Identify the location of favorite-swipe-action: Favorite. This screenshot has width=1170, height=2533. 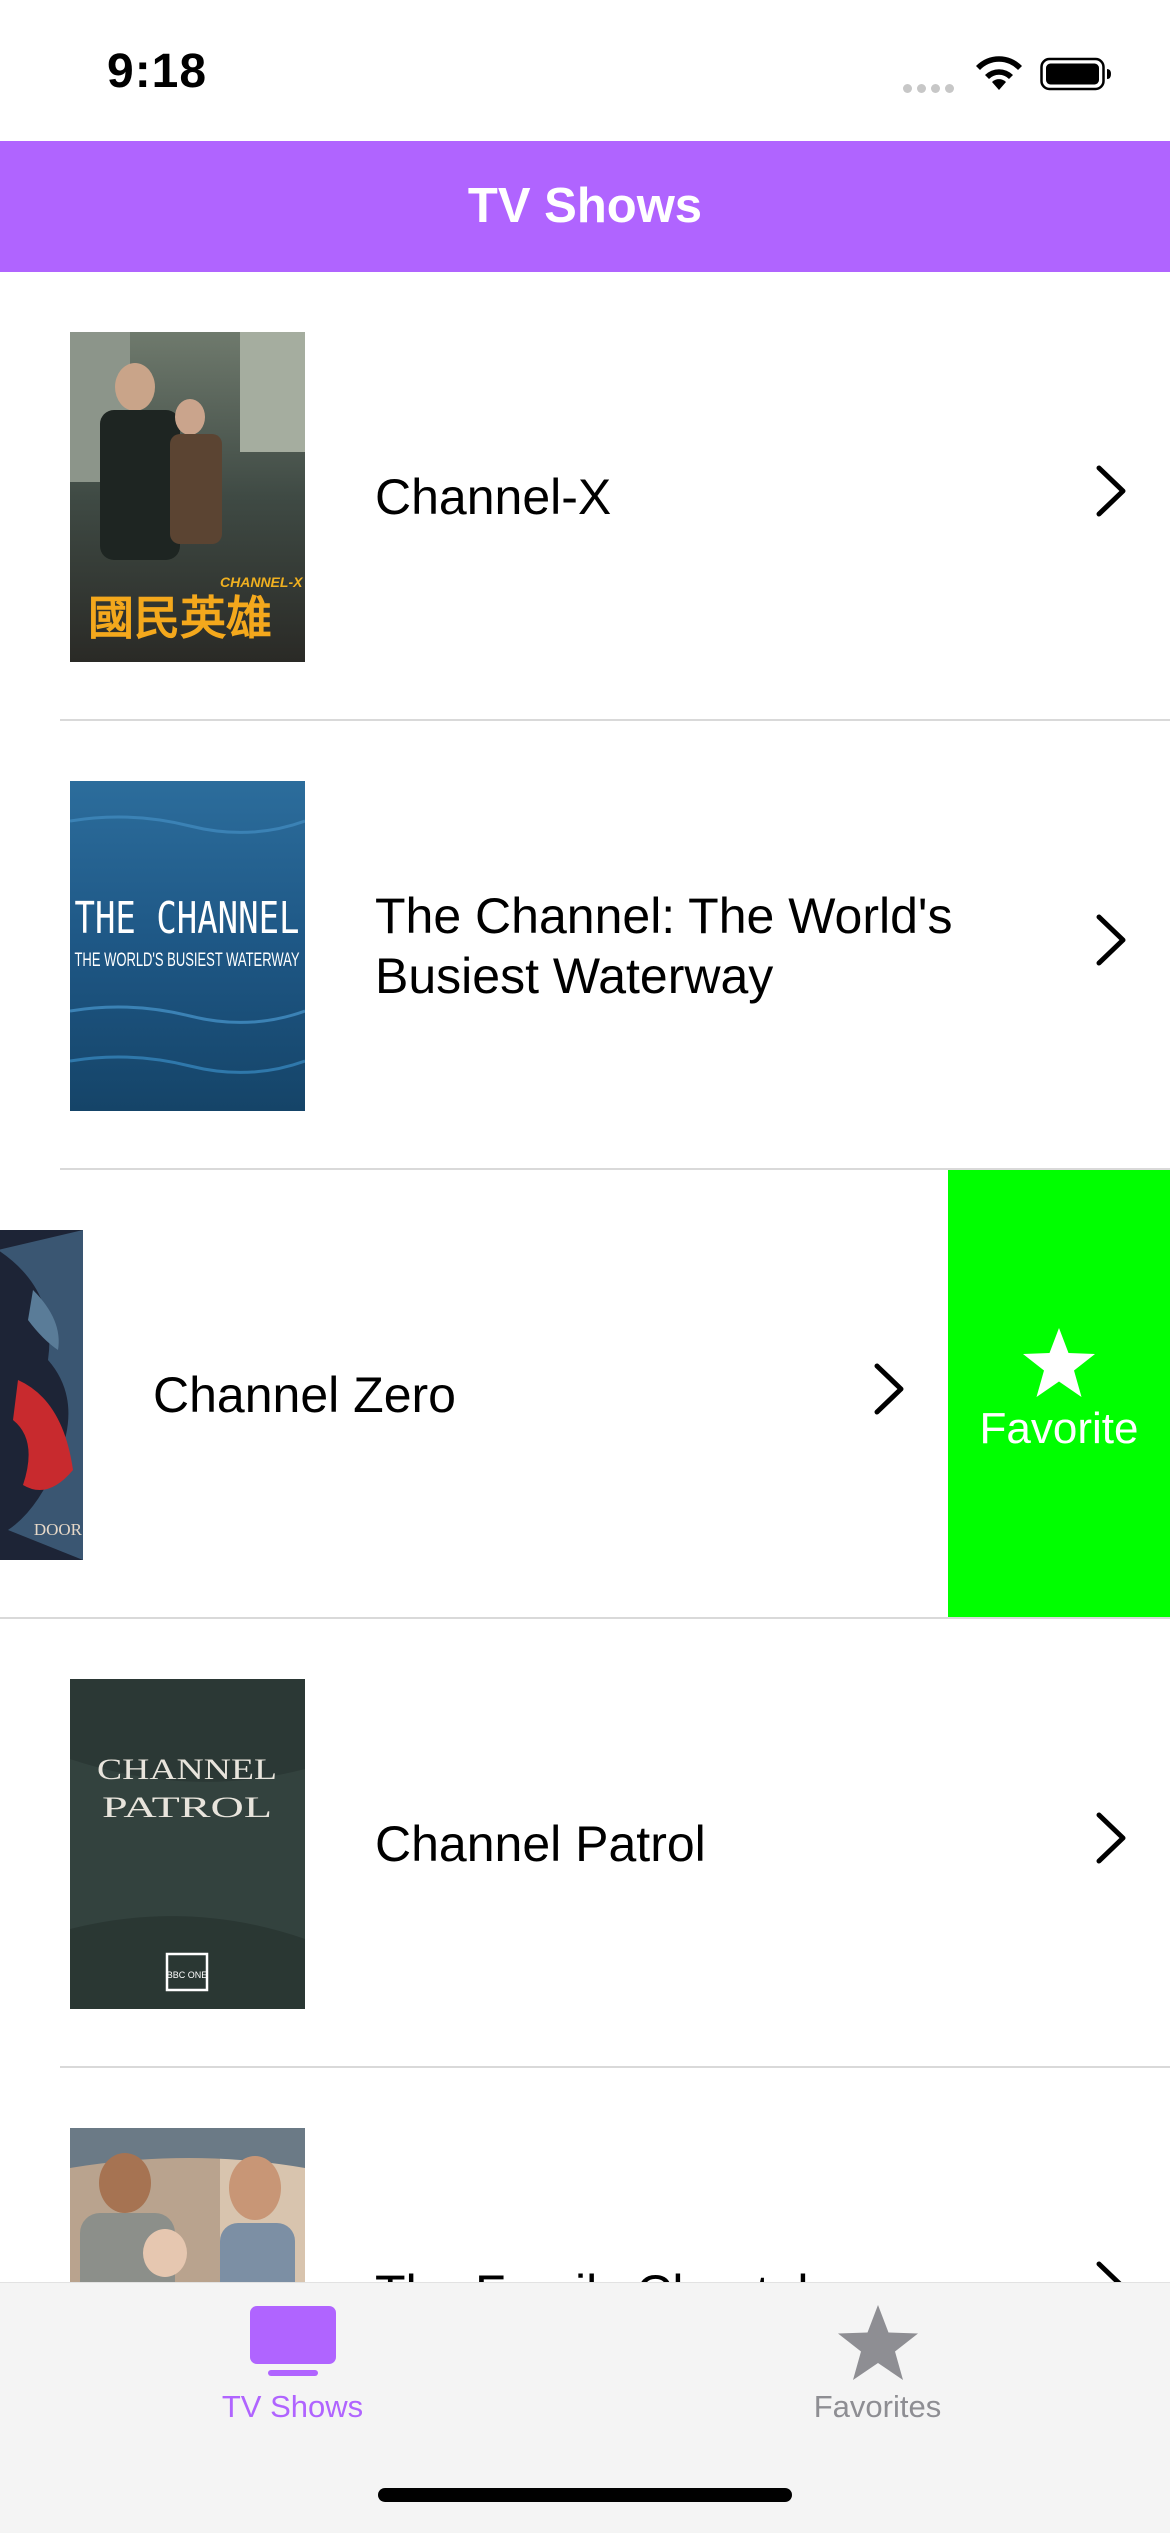
(1059, 1394).